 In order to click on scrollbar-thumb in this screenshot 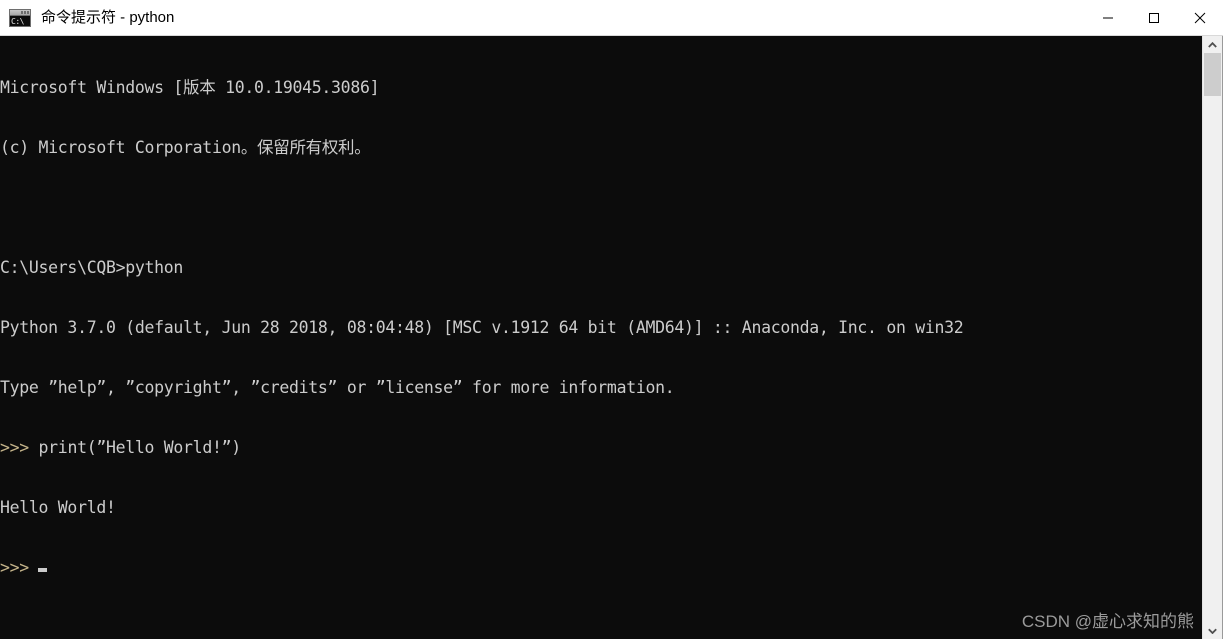, I will do `click(1212, 74)`.